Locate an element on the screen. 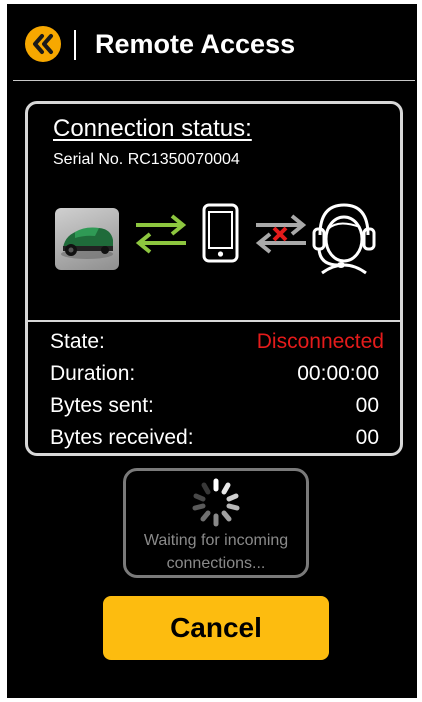 This screenshot has width=422, height=702. header-rule is located at coordinates (214, 80).